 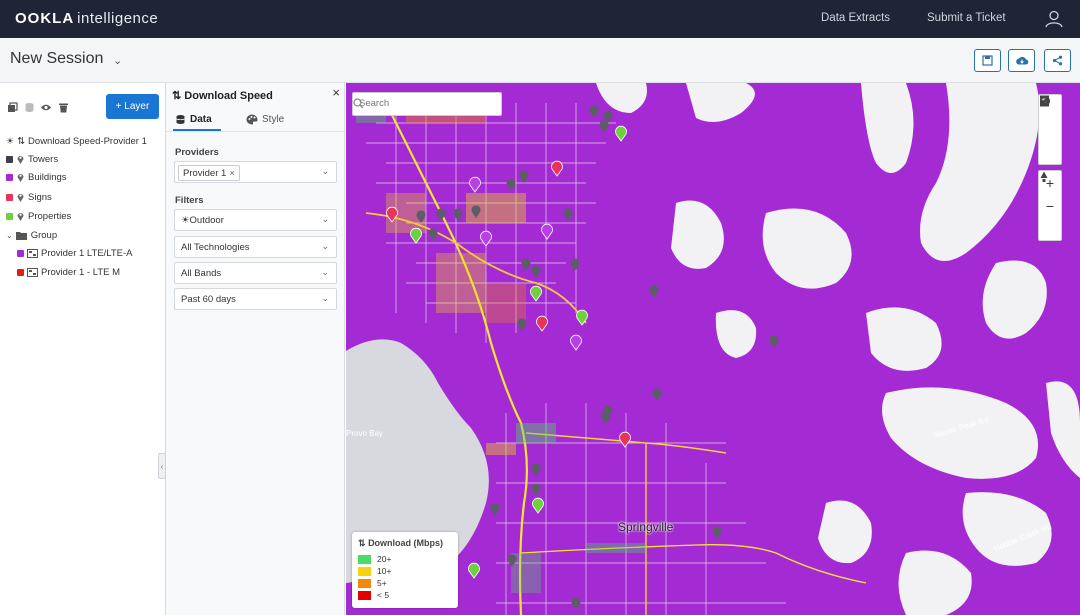 I want to click on share-button, so click(x=1057, y=60).